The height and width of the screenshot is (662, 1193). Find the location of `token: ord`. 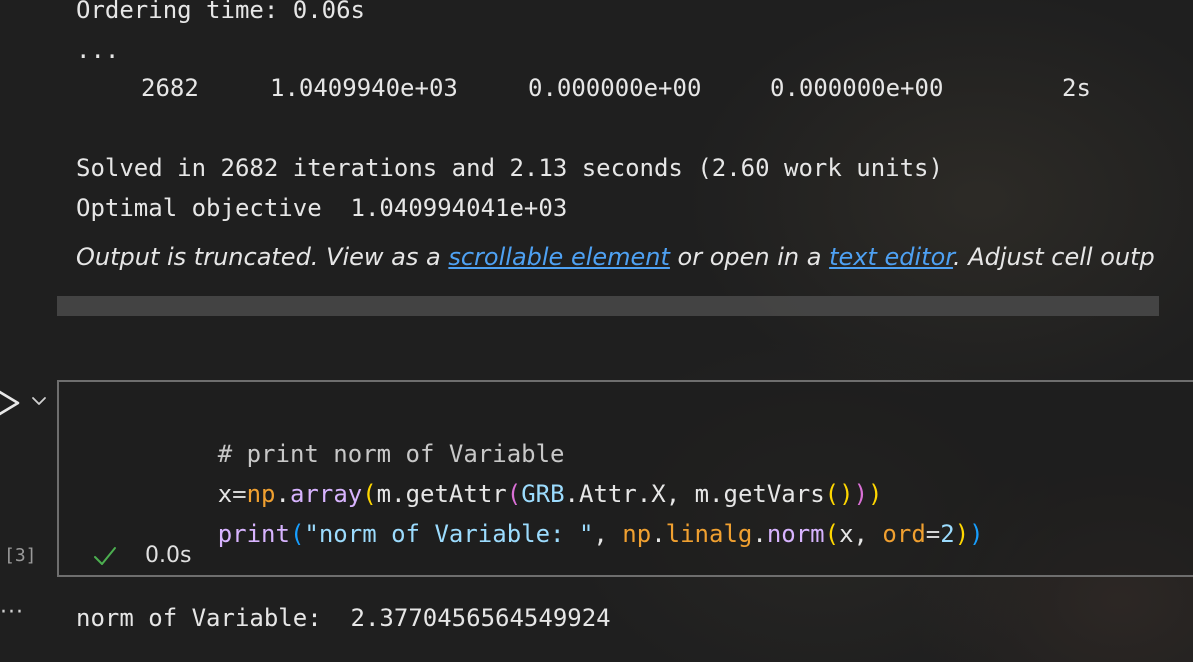

token: ord is located at coordinates (904, 534).